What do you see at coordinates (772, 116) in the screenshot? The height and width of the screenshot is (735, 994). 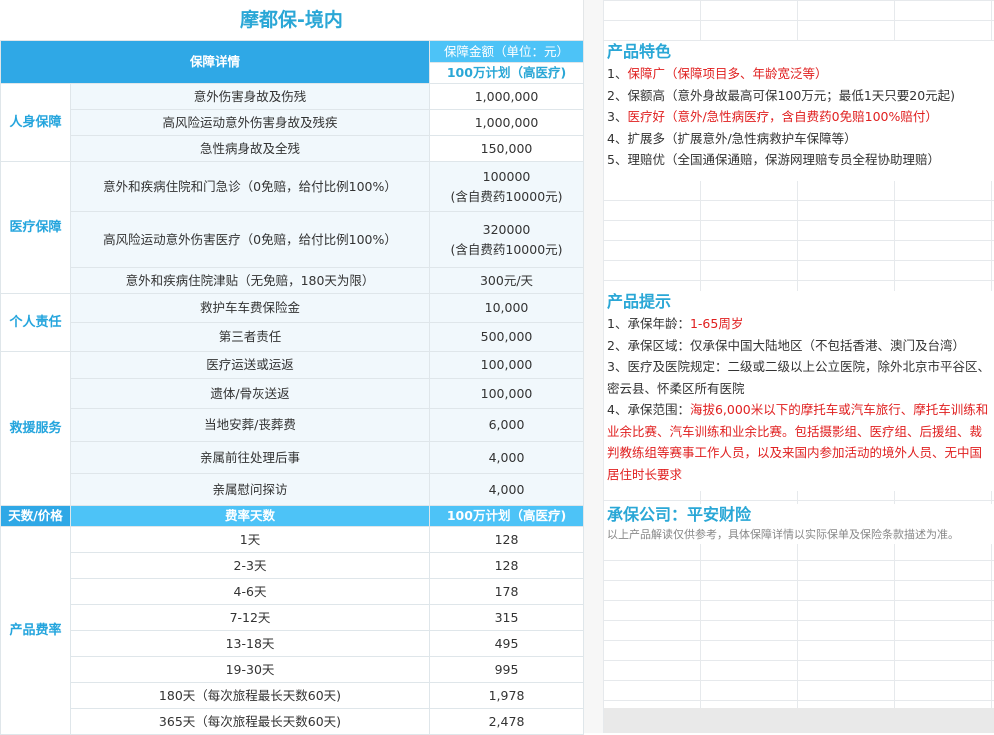 I see `feature-item: 3、医疗好（意外/急性病医疗，含自费药0免赔100%赔付）` at bounding box center [772, 116].